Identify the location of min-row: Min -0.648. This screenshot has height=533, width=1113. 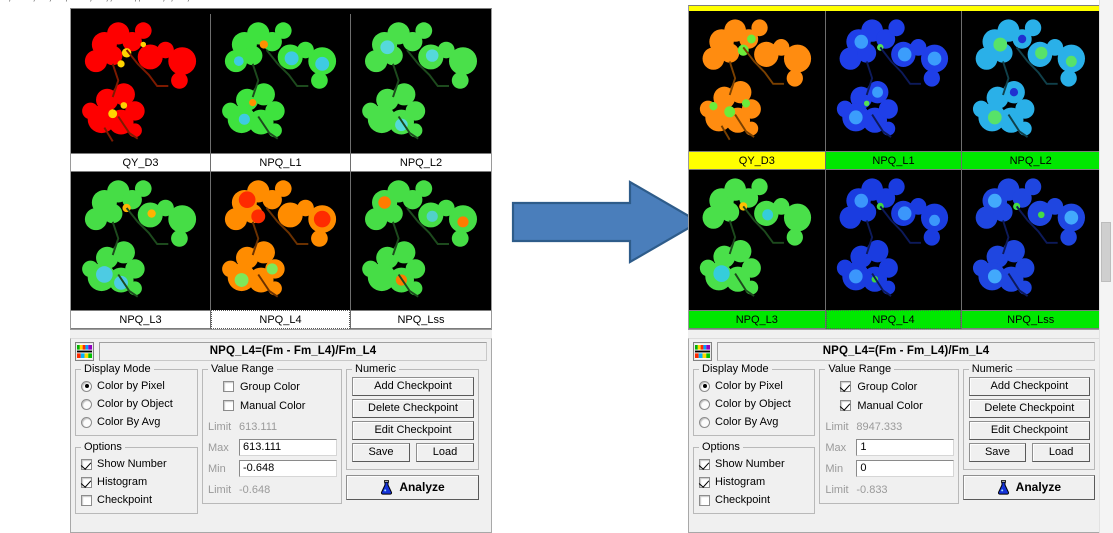
(272, 468).